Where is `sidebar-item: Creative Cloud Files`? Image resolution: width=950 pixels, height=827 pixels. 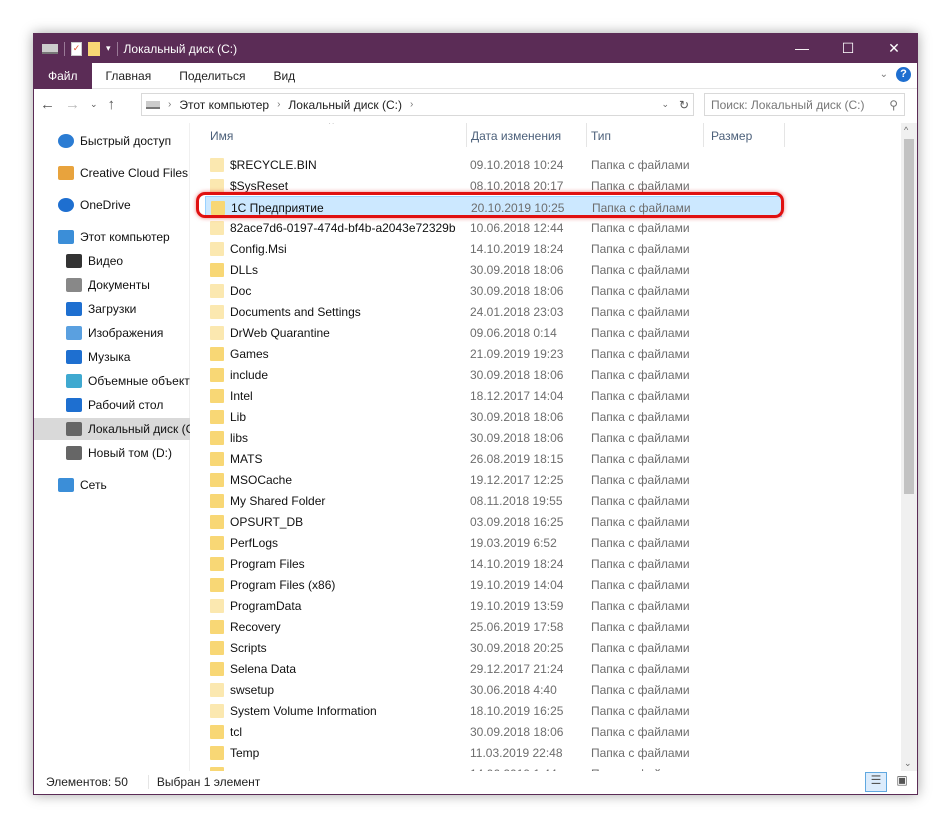
sidebar-item: Creative Cloud Files is located at coordinates (112, 173).